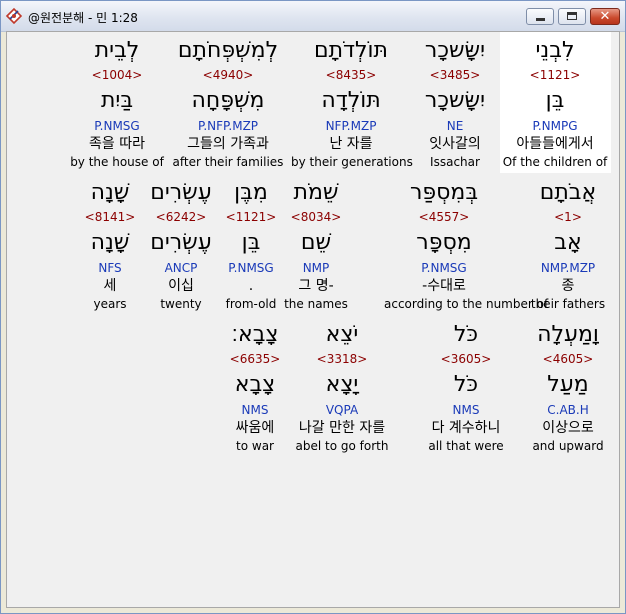 The height and width of the screenshot is (614, 626). I want to click on strong-number: <8435>, so click(351, 75).